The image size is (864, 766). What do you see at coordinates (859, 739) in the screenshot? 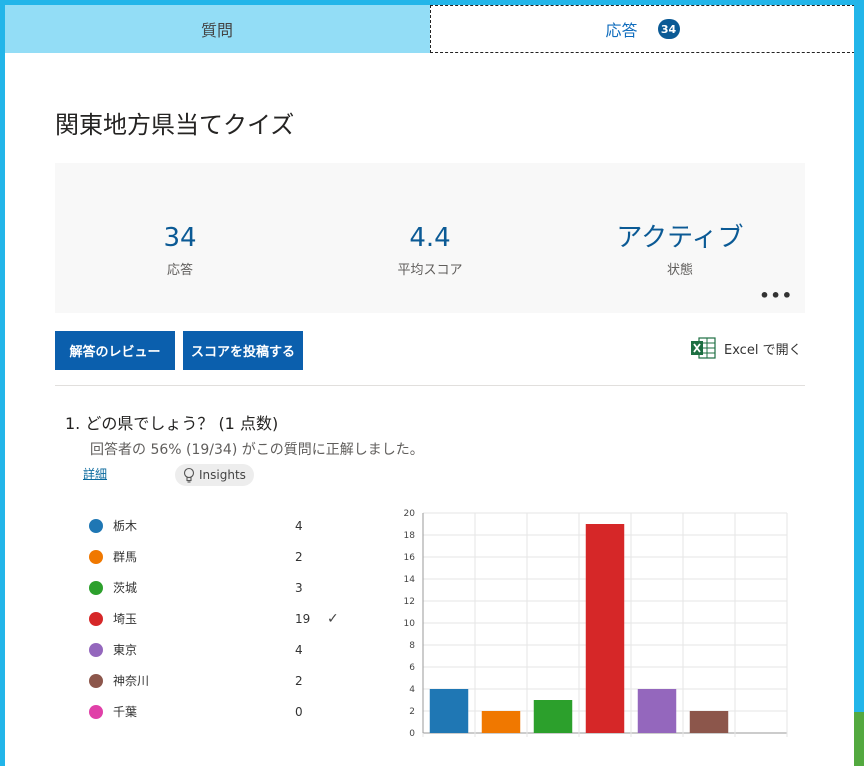
I see `side-strip` at bounding box center [859, 739].